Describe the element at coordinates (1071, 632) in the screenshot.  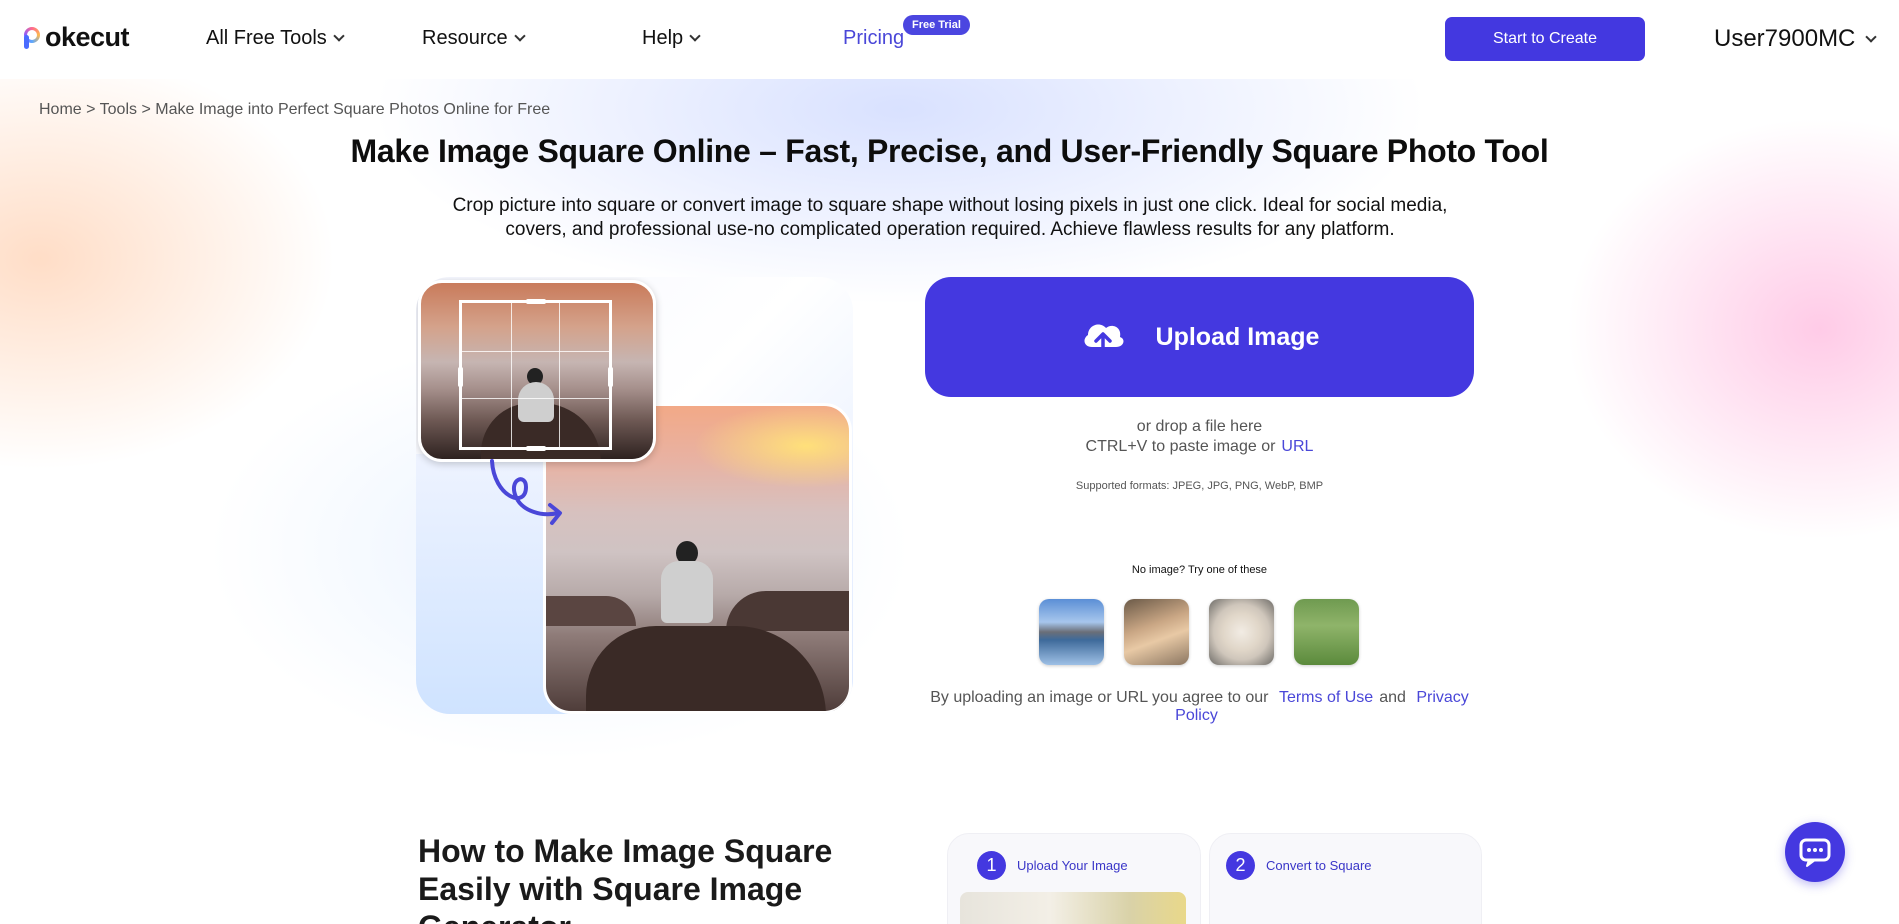
I see `sample-image-mountain-lake` at that location.